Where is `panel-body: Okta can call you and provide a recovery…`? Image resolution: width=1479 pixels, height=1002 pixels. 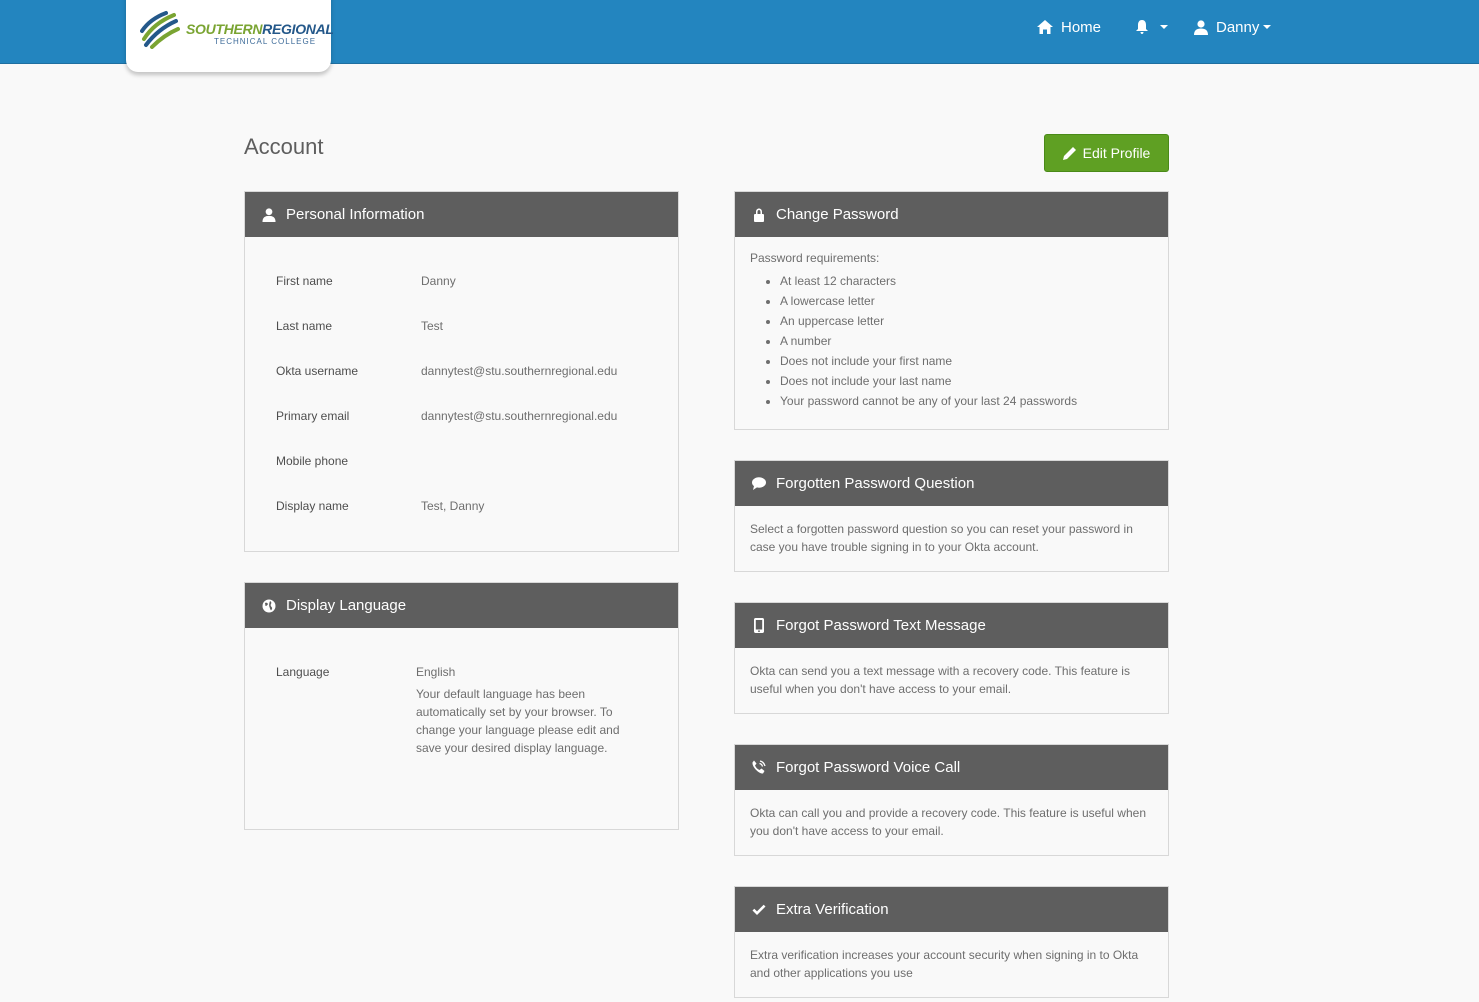
panel-body: Okta can call you and provide a recovery… is located at coordinates (948, 822).